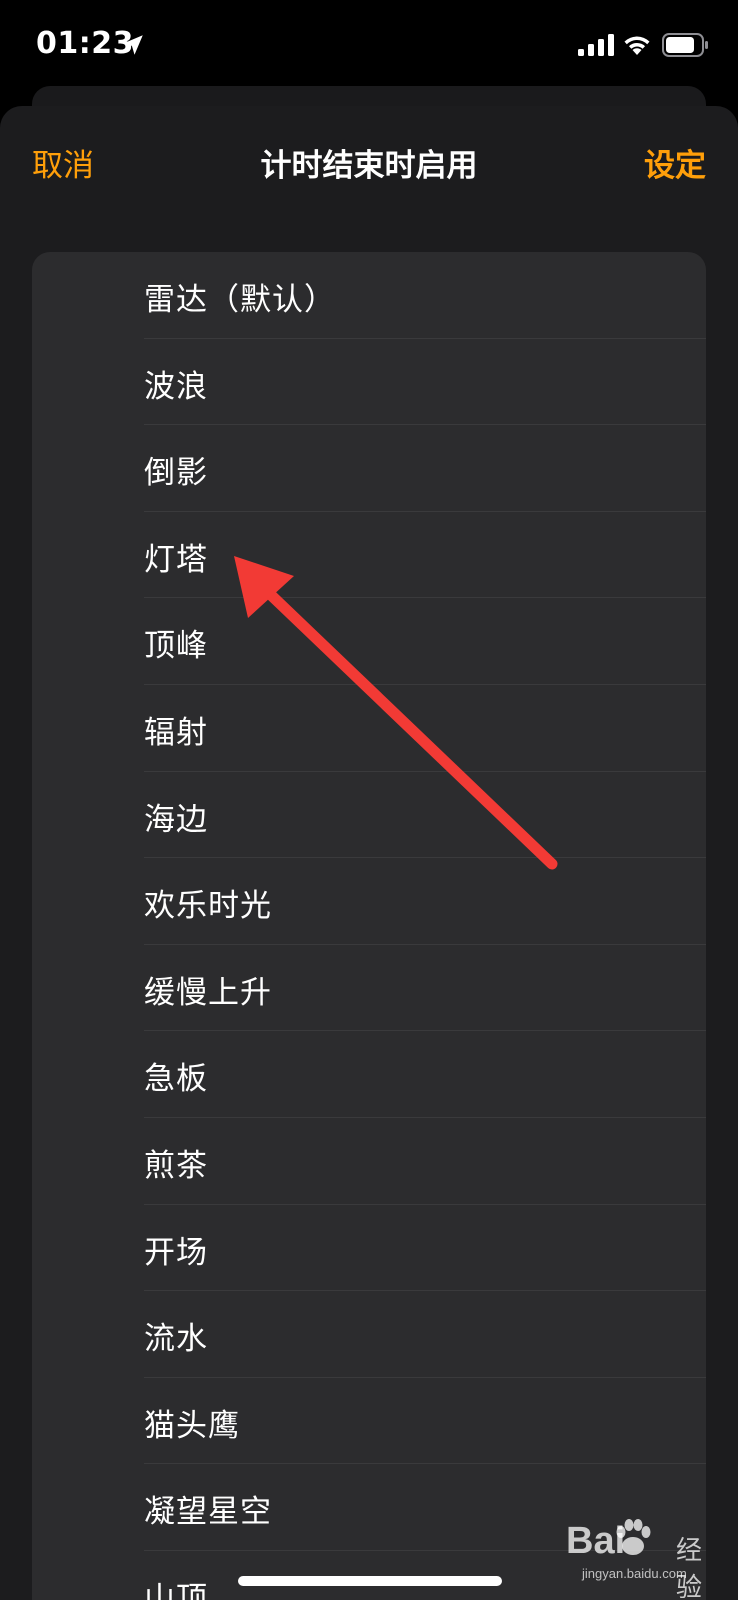  What do you see at coordinates (176, 1165) in the screenshot?
I see `sound-item-label: 煎茶` at bounding box center [176, 1165].